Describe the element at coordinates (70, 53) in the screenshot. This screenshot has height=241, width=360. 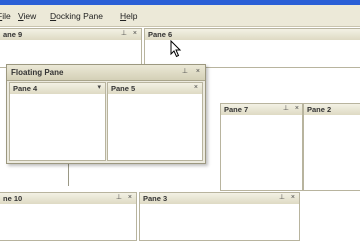
I see `pane-9-content` at that location.